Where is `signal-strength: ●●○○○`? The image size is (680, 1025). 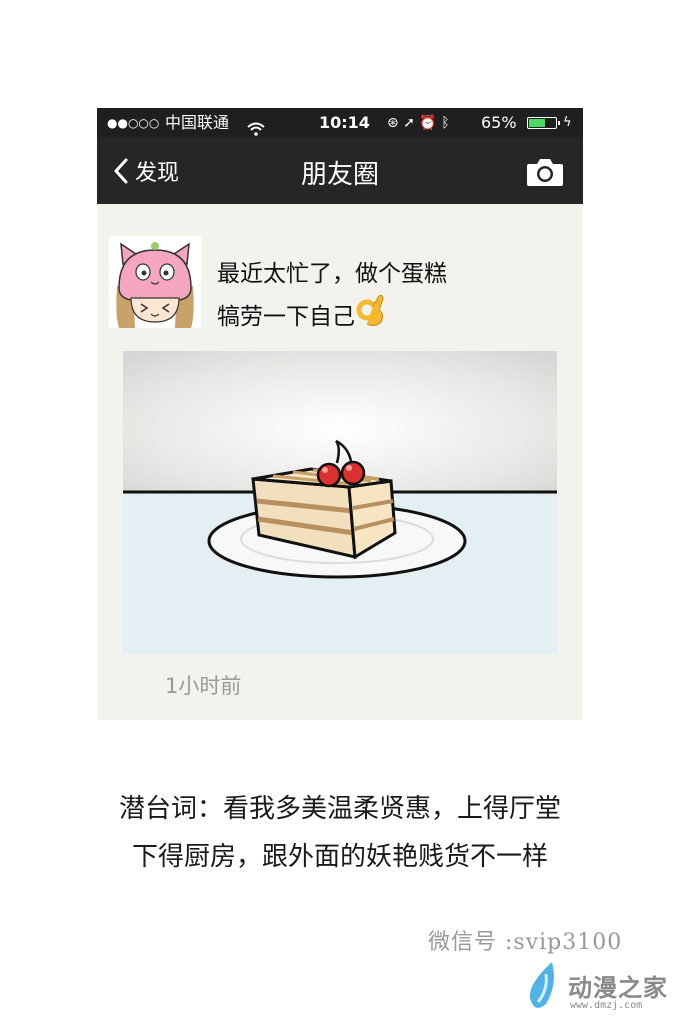
signal-strength: ●●○○○ is located at coordinates (133, 123).